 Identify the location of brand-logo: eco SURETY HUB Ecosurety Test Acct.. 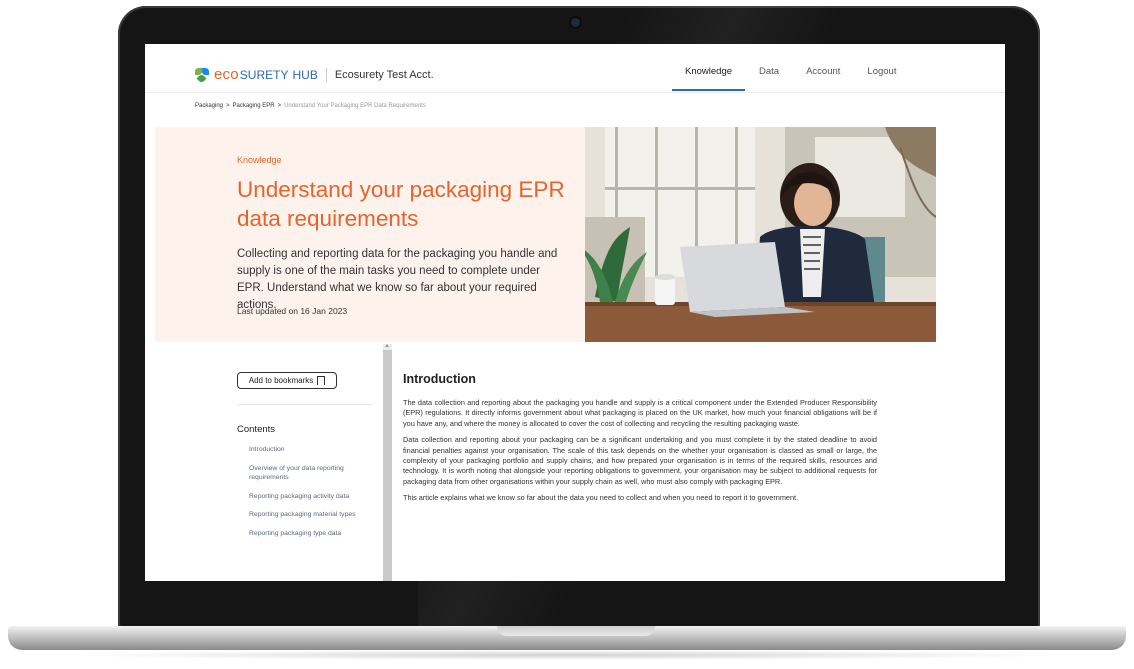
(314, 74).